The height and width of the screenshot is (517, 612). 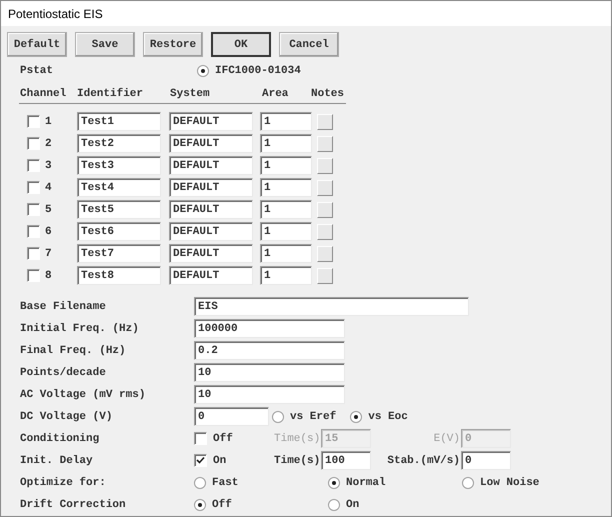 I want to click on dialog-button: Default, so click(x=37, y=44).